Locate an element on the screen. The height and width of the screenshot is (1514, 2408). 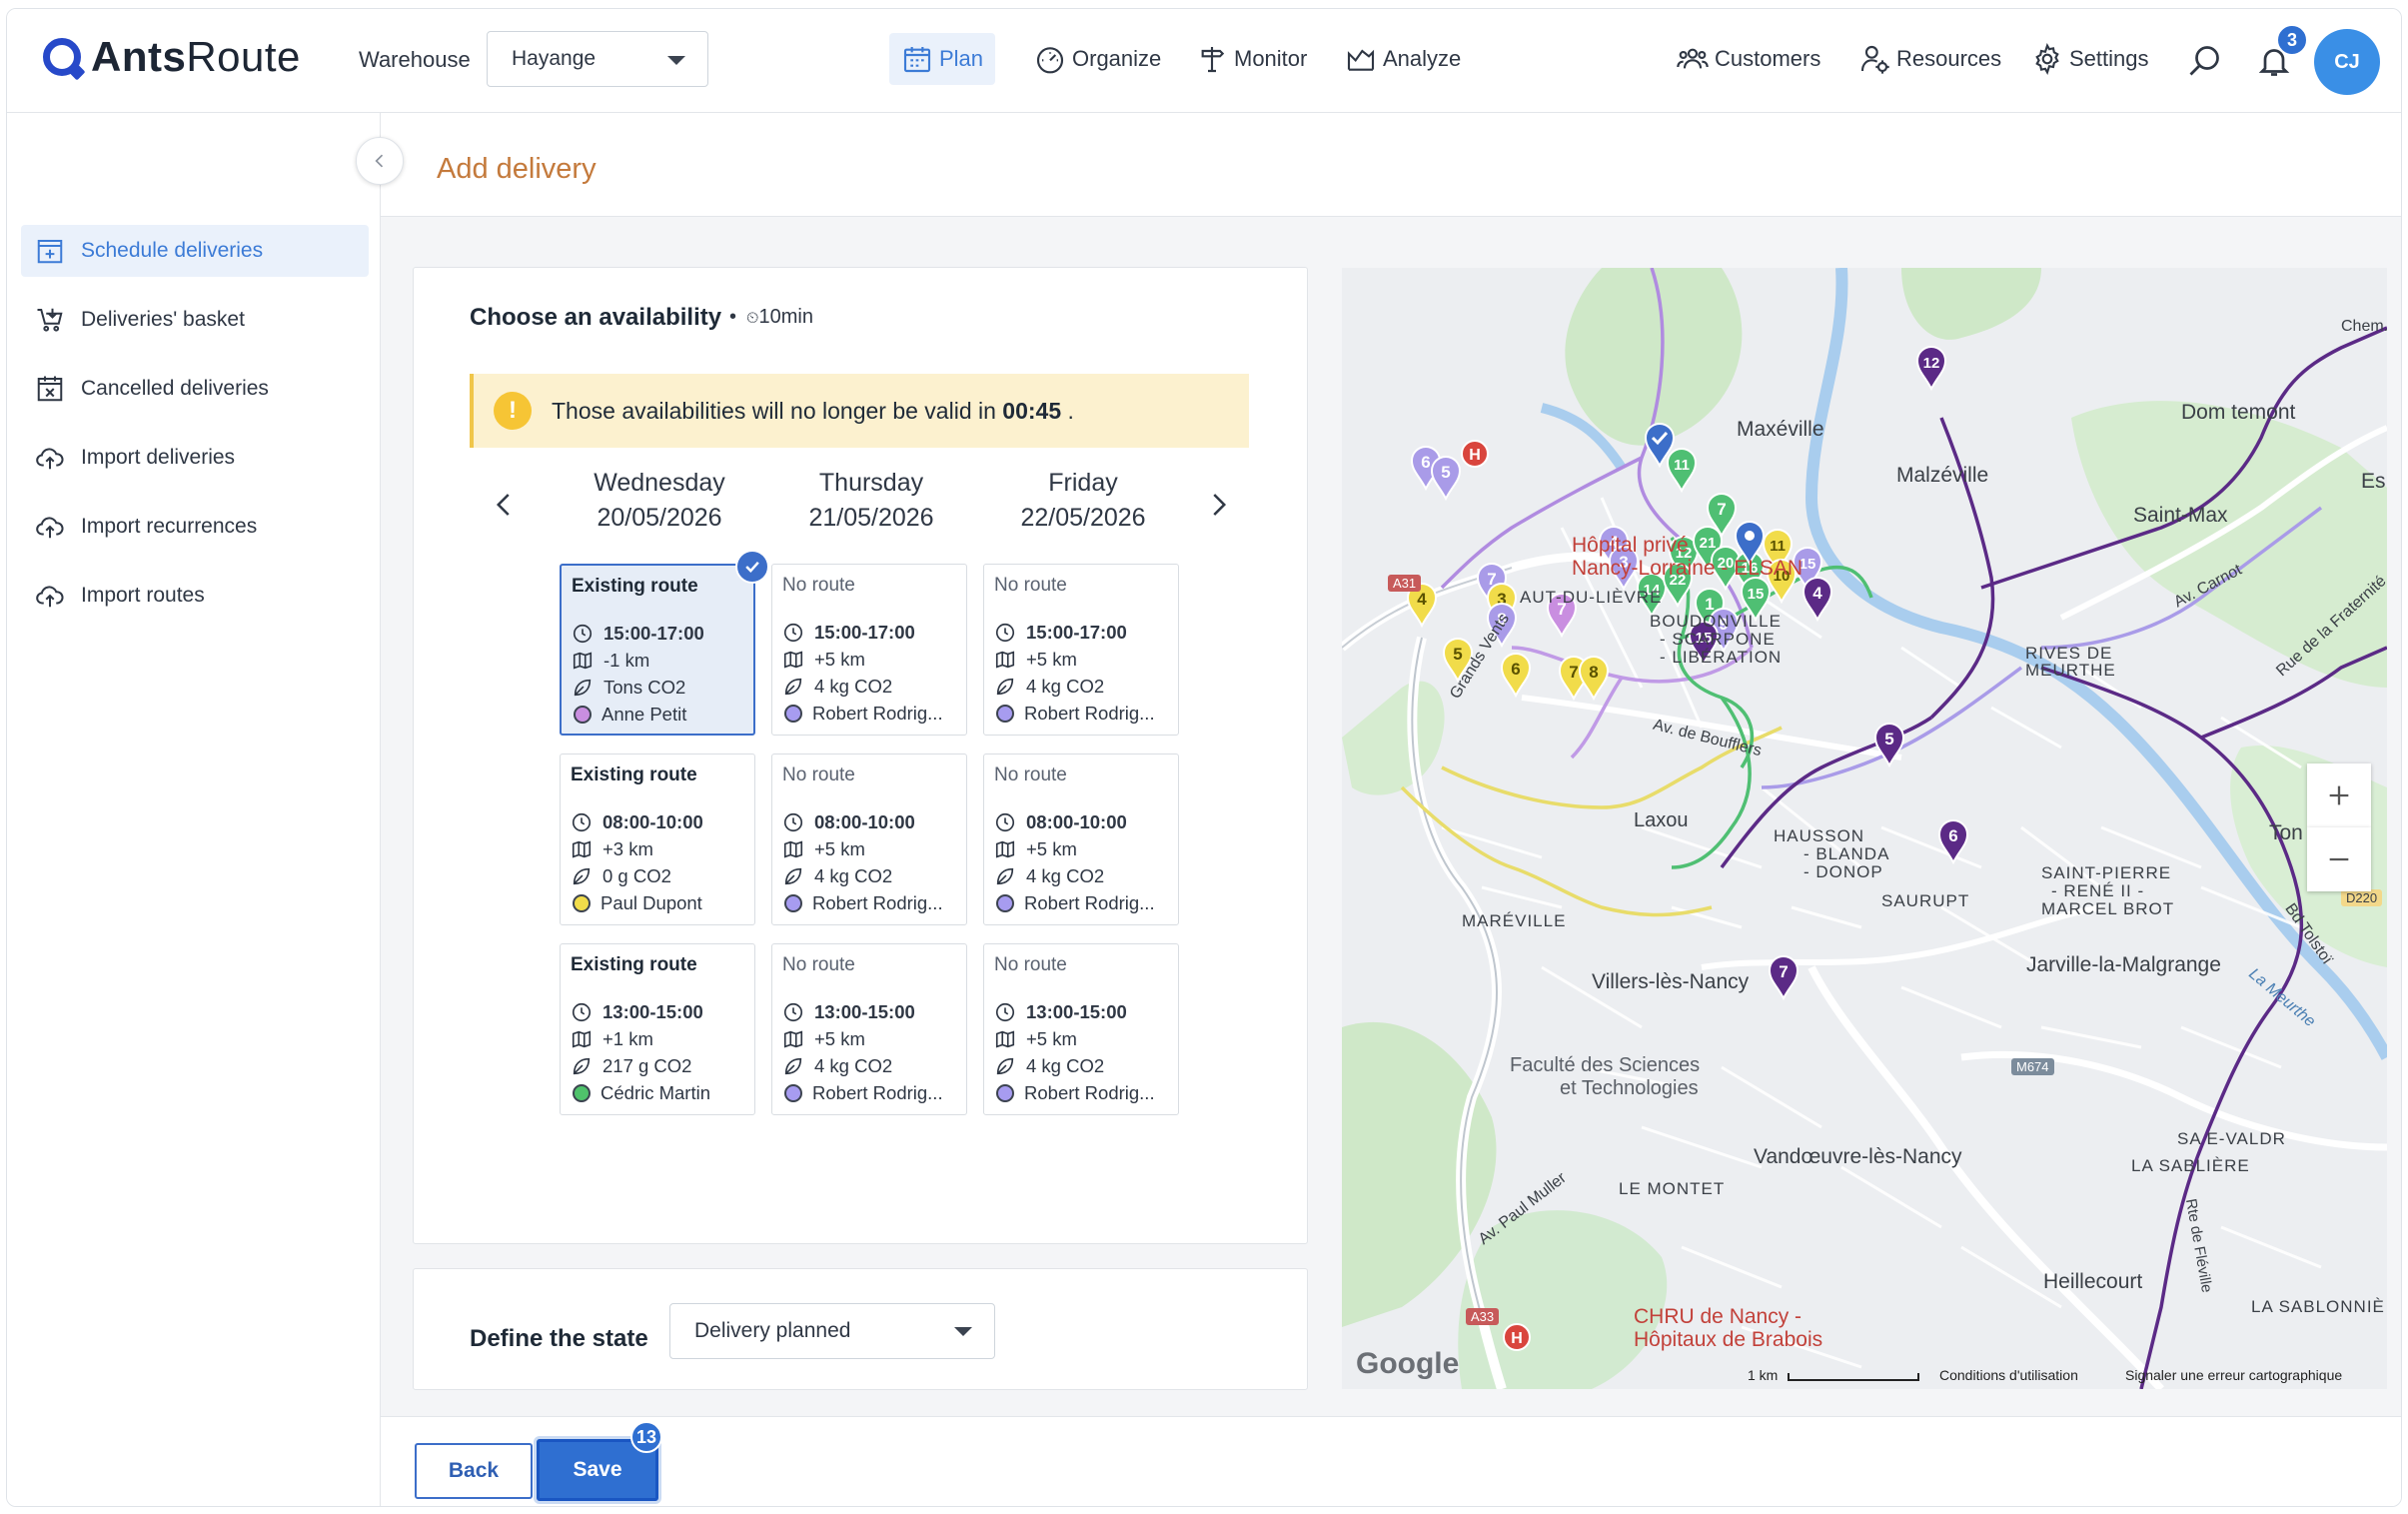
day-weekday: Thursday is located at coordinates (871, 483).